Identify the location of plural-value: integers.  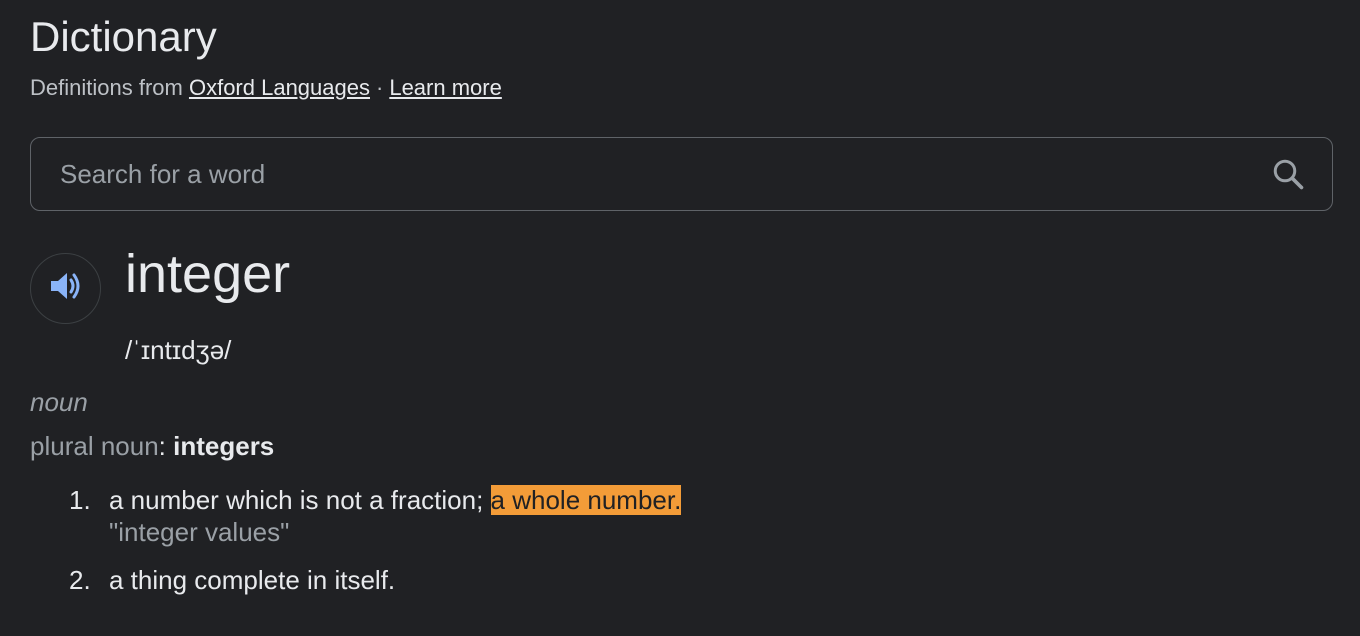
(224, 446).